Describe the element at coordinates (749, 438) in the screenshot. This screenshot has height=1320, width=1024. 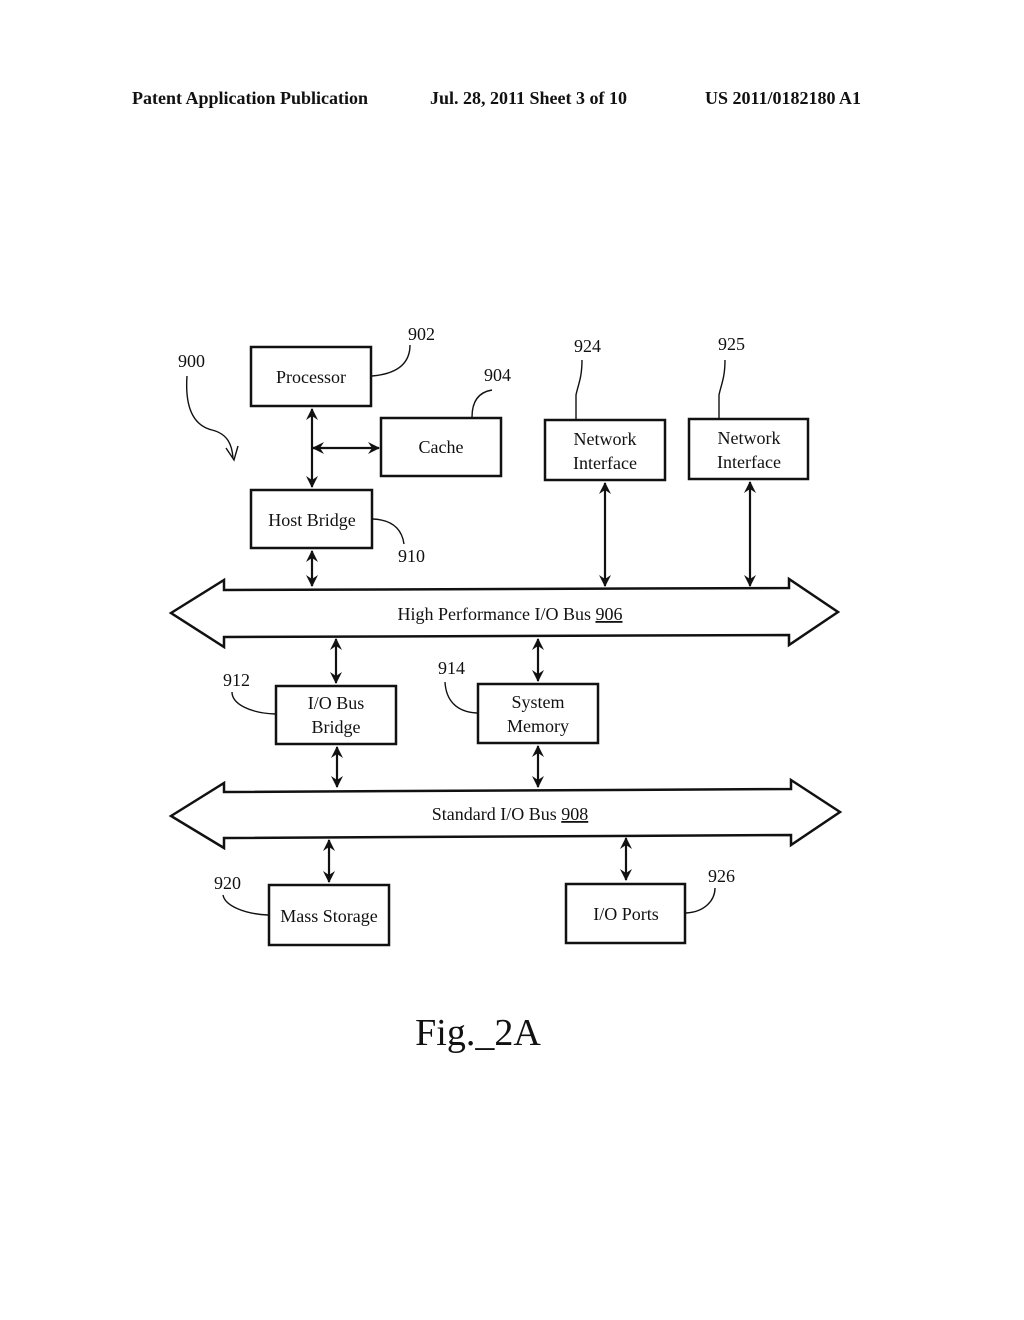
I see `network-interface-925-line1: Network` at that location.